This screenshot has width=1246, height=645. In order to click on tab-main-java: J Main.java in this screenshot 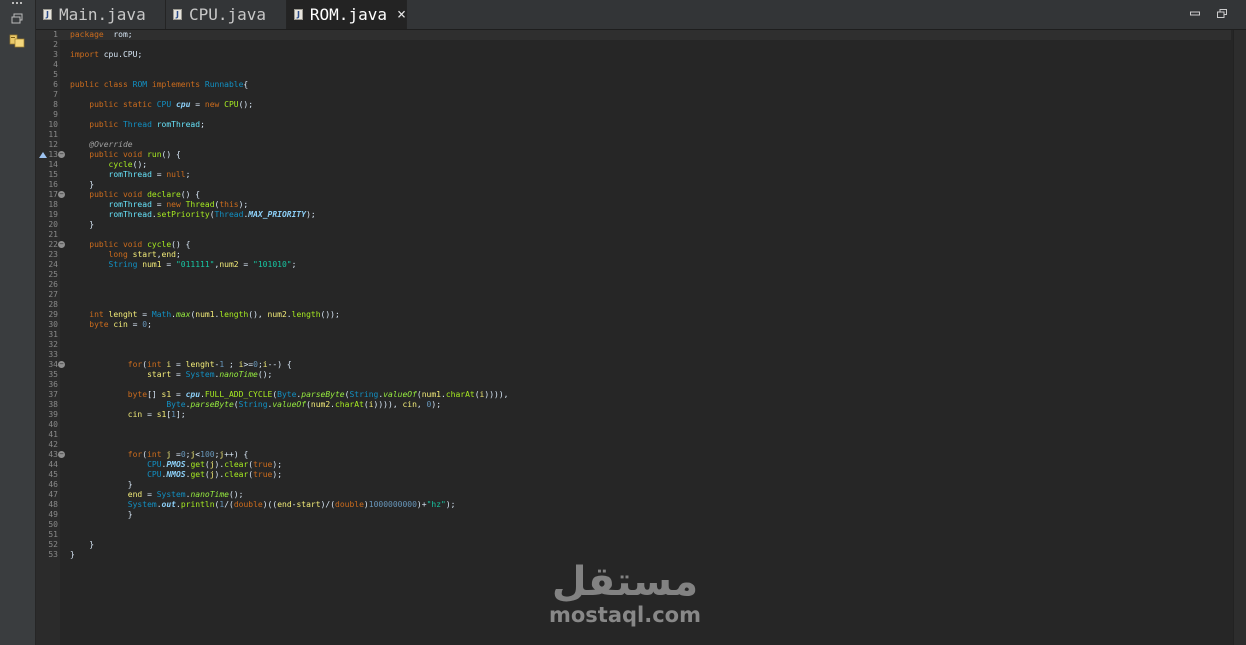, I will do `click(101, 14)`.